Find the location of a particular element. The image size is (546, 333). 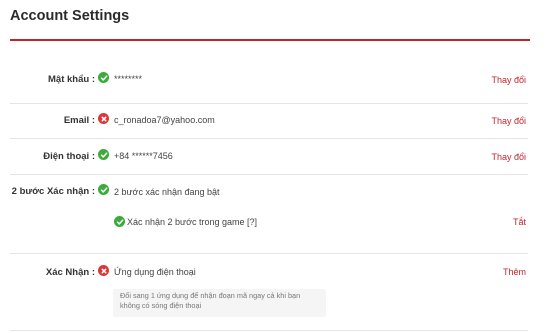

change-phone-link: Thay đổi is located at coordinates (508, 157).